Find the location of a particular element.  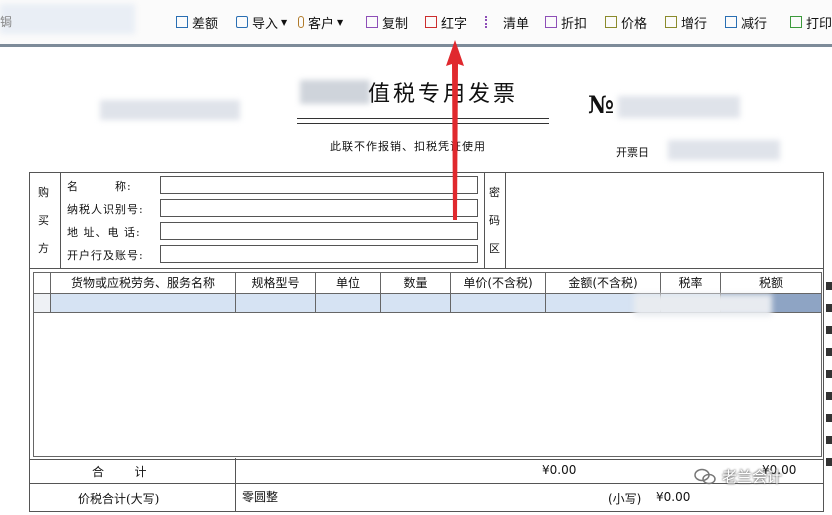

toolbar-fragment: 锔 is located at coordinates (6, 22).